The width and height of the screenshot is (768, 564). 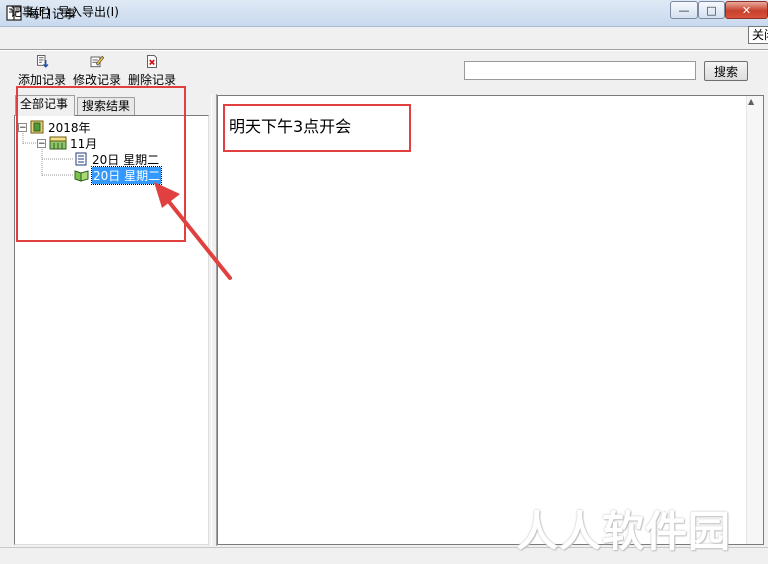 What do you see at coordinates (624, 531) in the screenshot?
I see `watermark: 人人软件园` at bounding box center [624, 531].